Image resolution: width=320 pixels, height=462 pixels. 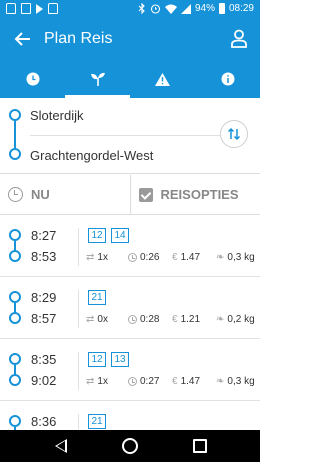 What do you see at coordinates (190, 319) in the screenshot?
I see `trip-price: 1.21` at bounding box center [190, 319].